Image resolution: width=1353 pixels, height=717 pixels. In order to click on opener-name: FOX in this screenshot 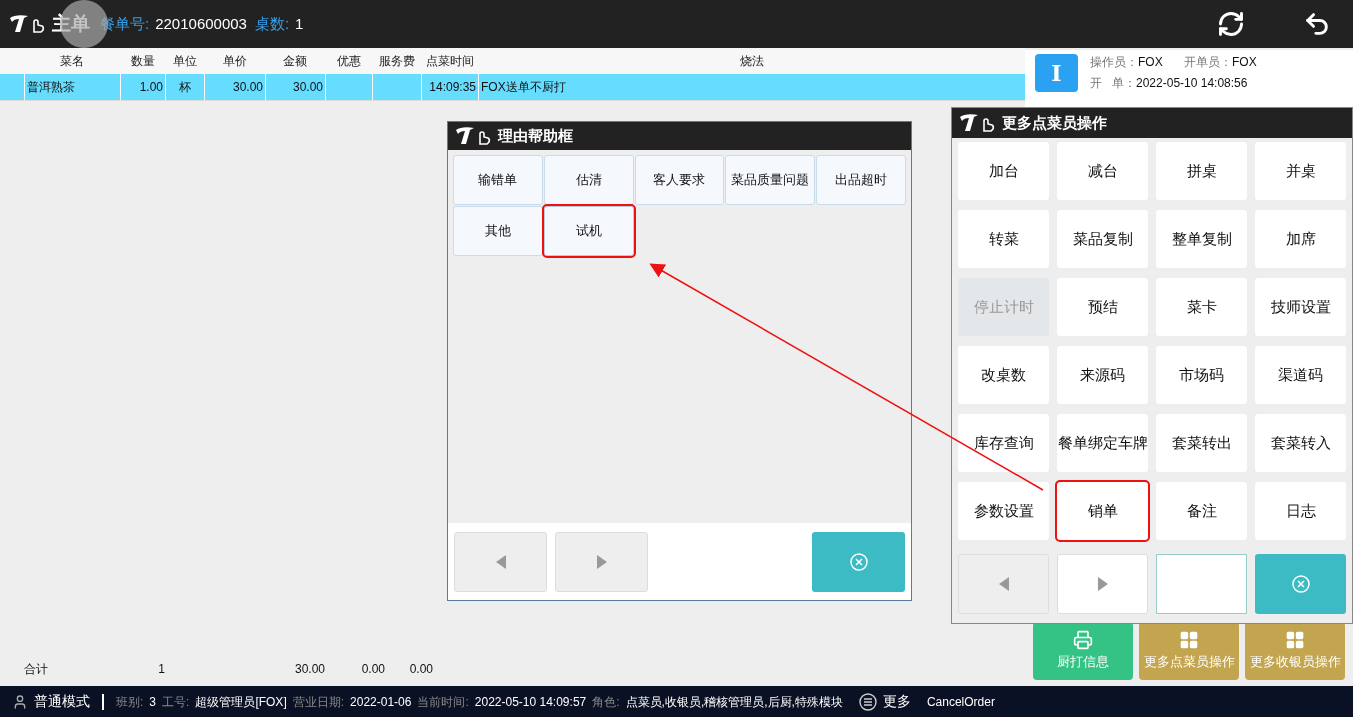, I will do `click(1244, 62)`.